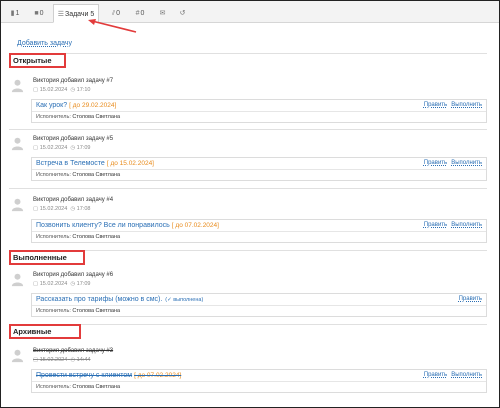 The width and height of the screenshot is (500, 408). Describe the element at coordinates (73, 139) in the screenshot. I see `task-author: Виктория добавил задачу #5` at that location.